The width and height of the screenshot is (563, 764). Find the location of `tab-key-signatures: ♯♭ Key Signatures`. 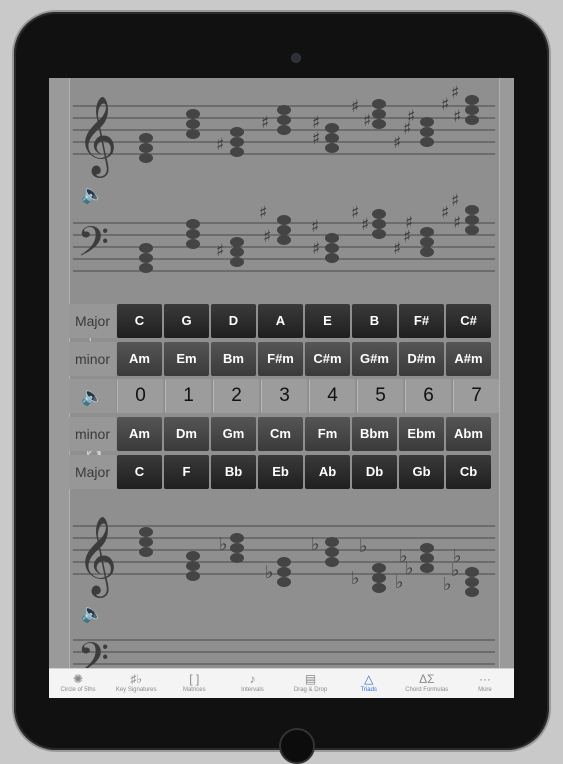

tab-key-signatures: ♯♭ Key Signatures is located at coordinates (136, 683).